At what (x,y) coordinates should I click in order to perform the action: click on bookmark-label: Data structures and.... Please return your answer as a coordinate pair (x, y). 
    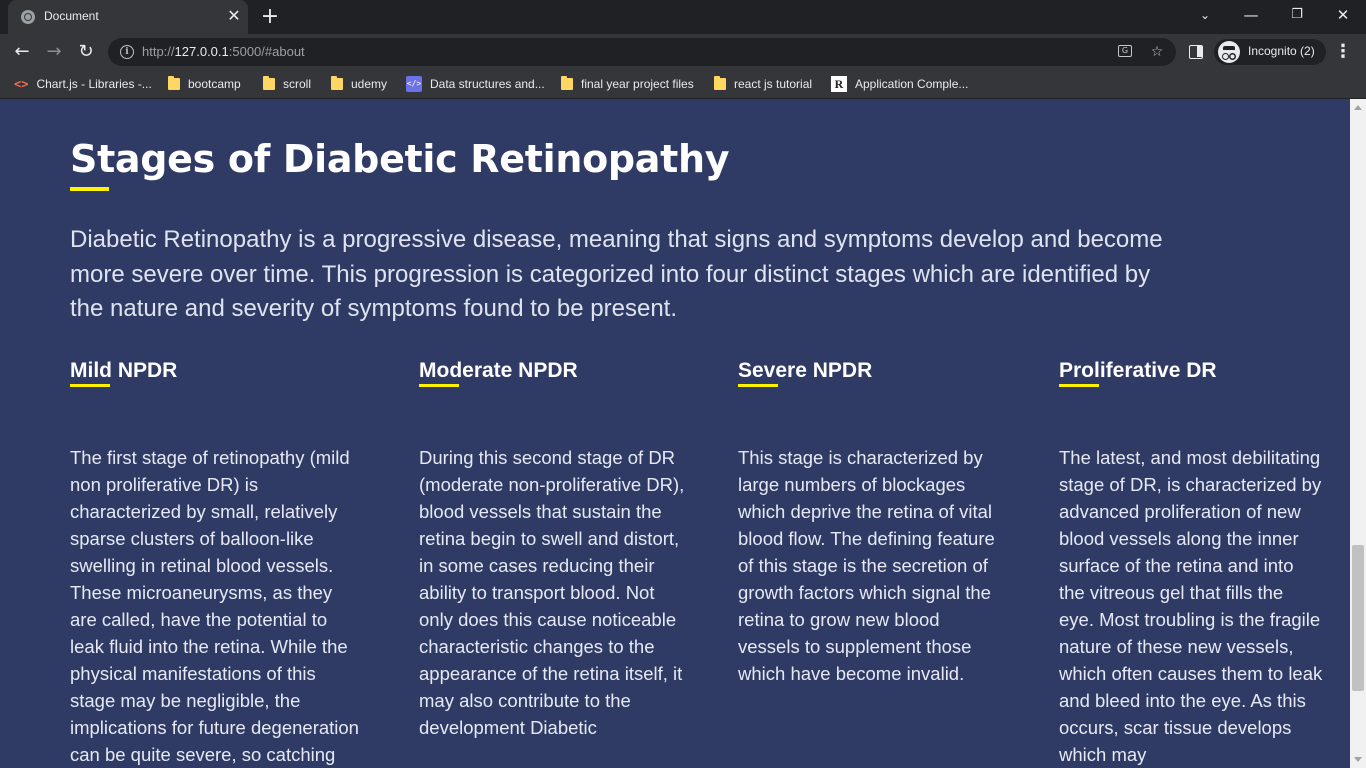
    Looking at the image, I should click on (487, 84).